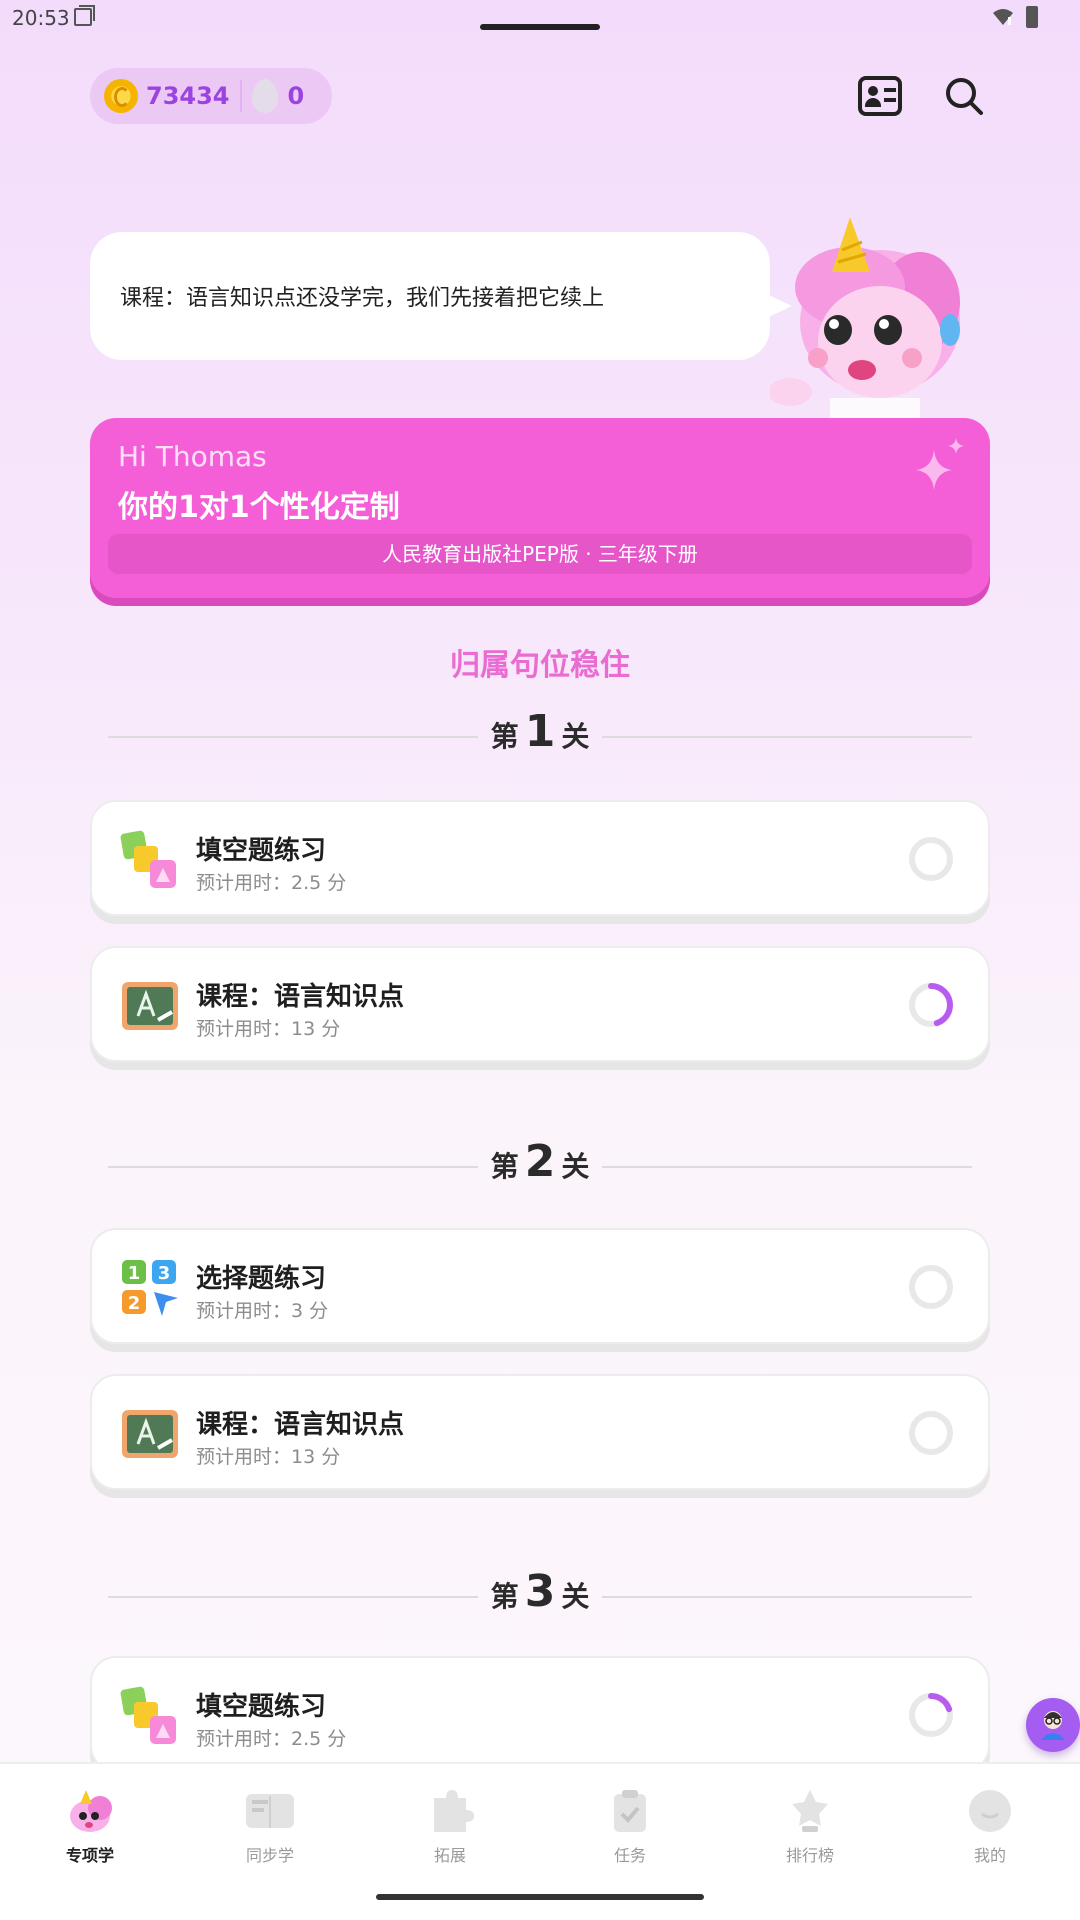 The image size is (1080, 1920). Describe the element at coordinates (84, 15) in the screenshot. I see `sim-icon` at that location.